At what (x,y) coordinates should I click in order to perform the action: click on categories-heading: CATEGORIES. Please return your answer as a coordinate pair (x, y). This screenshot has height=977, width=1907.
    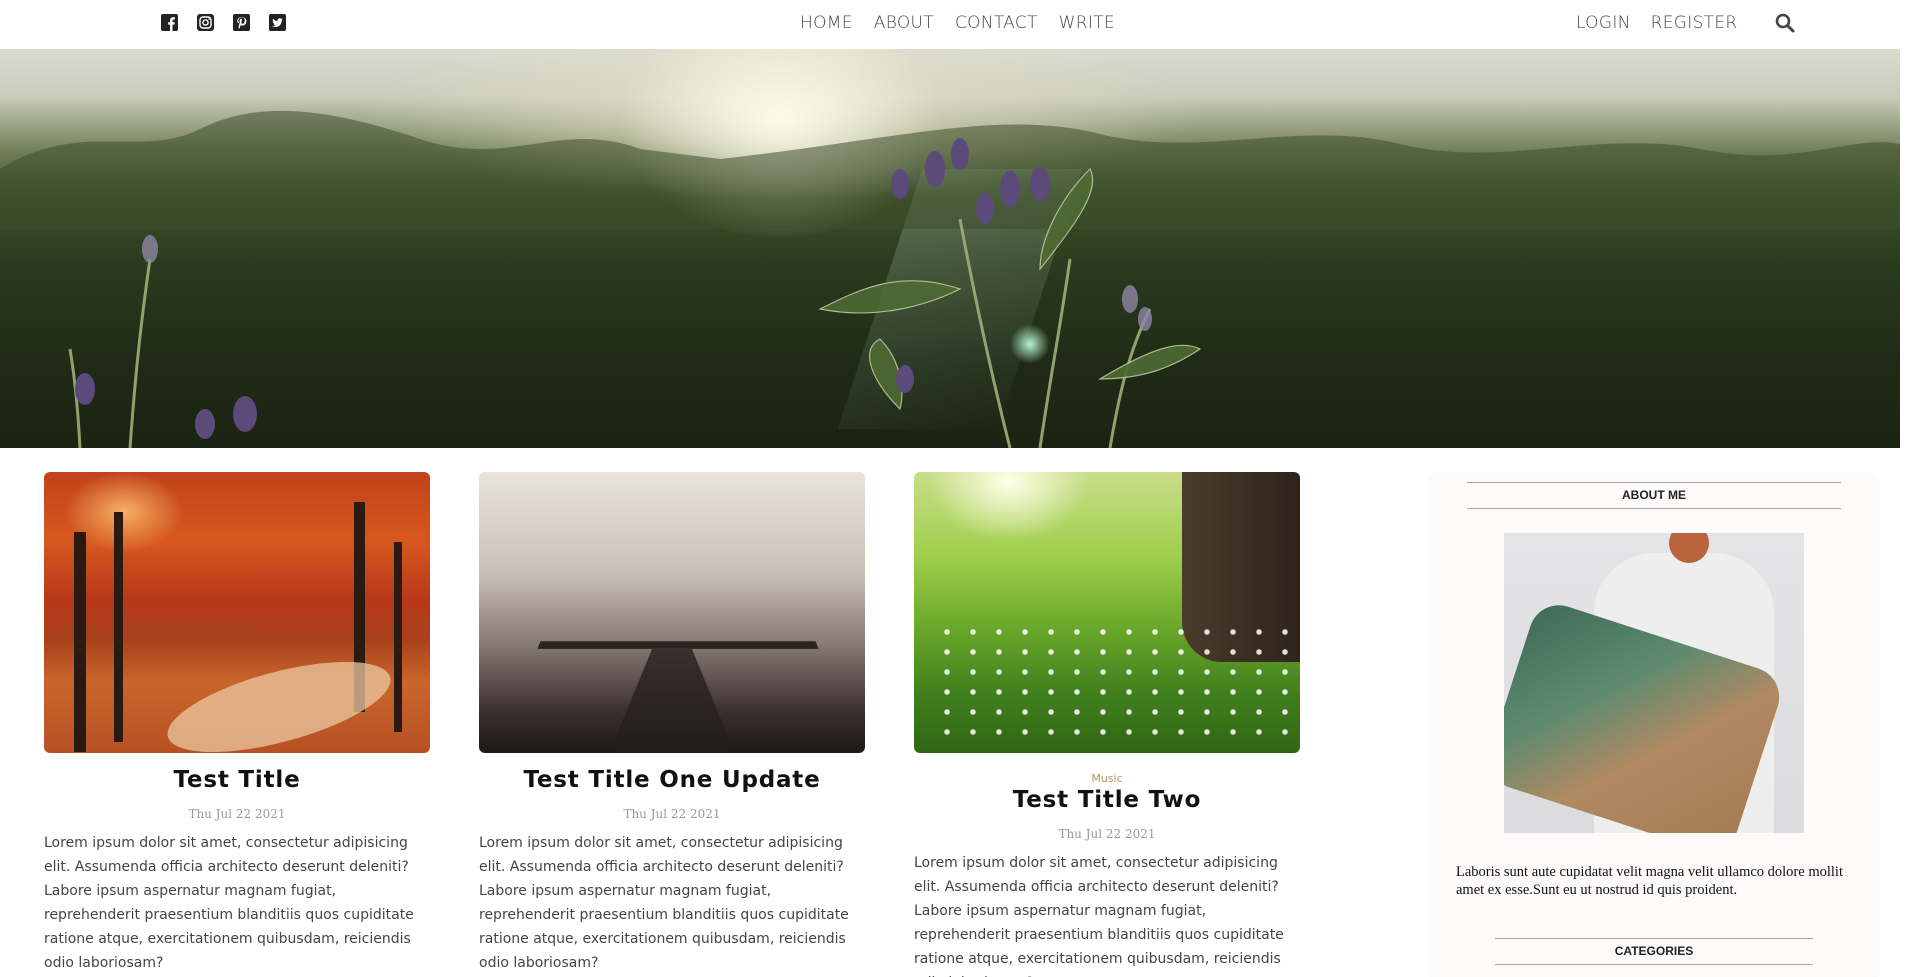
    Looking at the image, I should click on (1654, 951).